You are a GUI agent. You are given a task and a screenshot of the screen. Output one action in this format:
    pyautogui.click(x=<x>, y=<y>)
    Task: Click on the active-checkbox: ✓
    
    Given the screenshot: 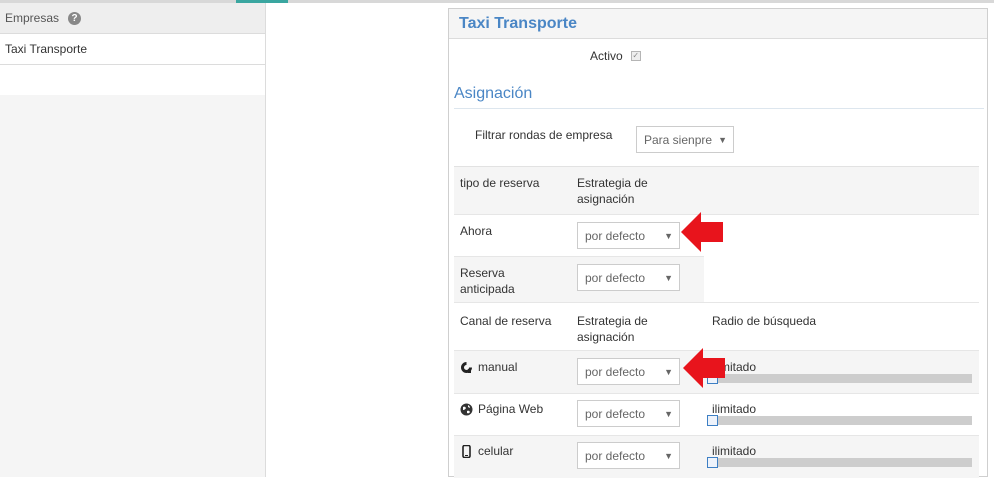 What is the action you would take?
    pyautogui.click(x=635, y=56)
    